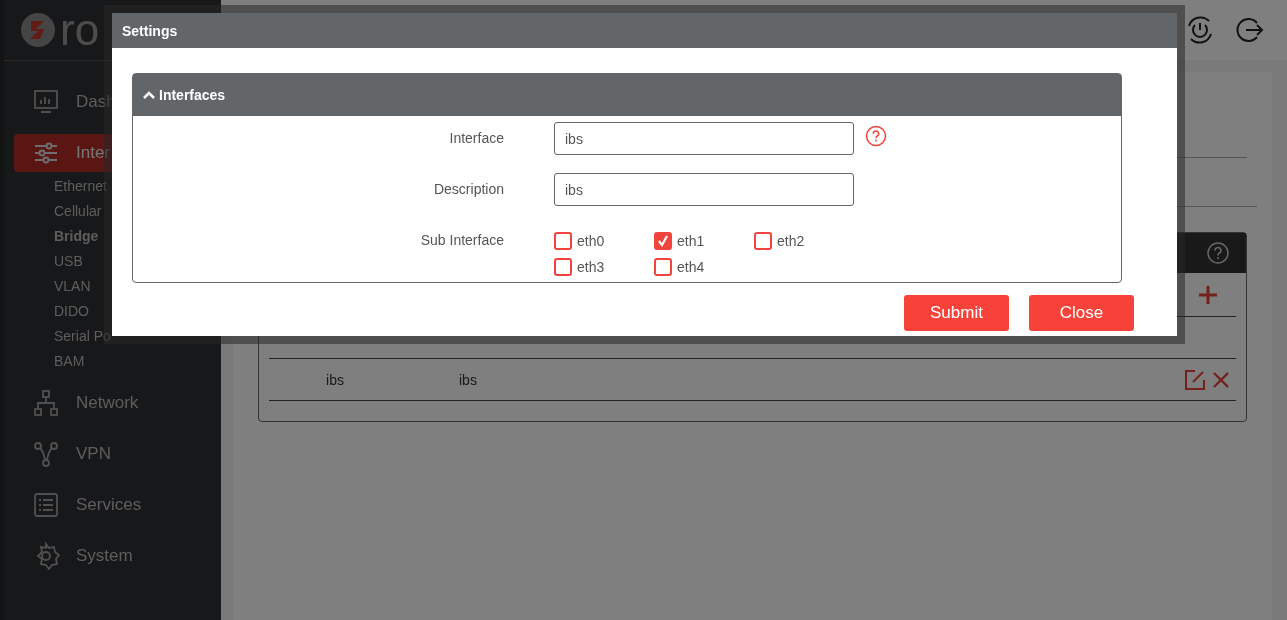  I want to click on logo-icon, so click(38, 30).